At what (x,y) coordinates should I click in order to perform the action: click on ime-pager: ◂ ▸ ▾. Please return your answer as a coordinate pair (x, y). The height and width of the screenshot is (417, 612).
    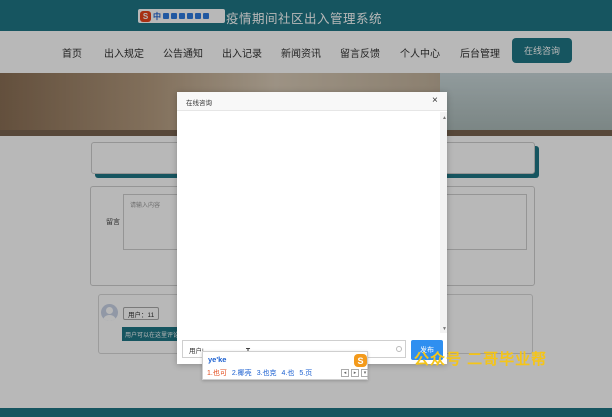
    Looking at the image, I should click on (355, 373).